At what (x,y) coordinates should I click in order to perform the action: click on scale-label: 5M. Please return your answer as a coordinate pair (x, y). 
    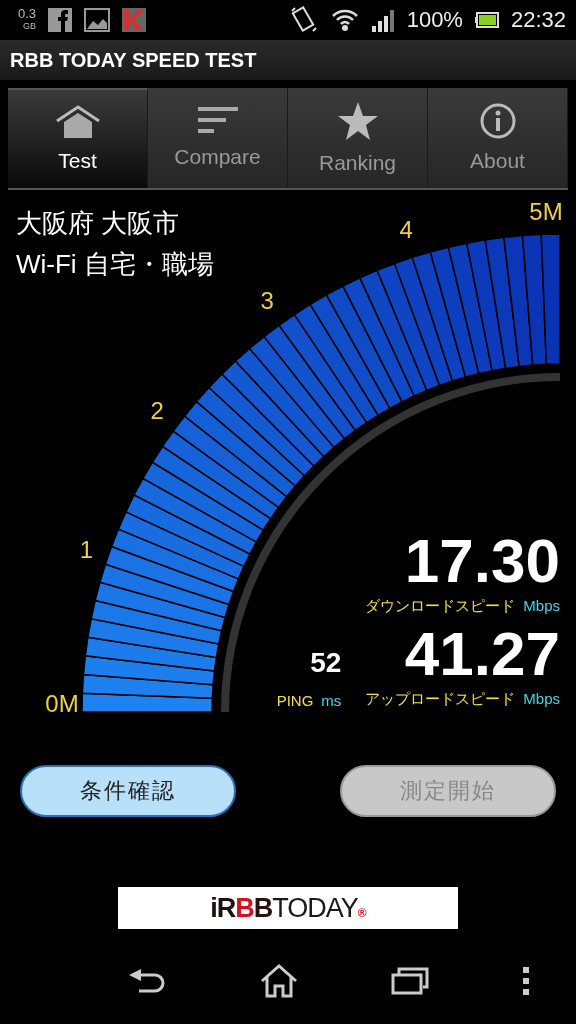
    Looking at the image, I should click on (546, 211).